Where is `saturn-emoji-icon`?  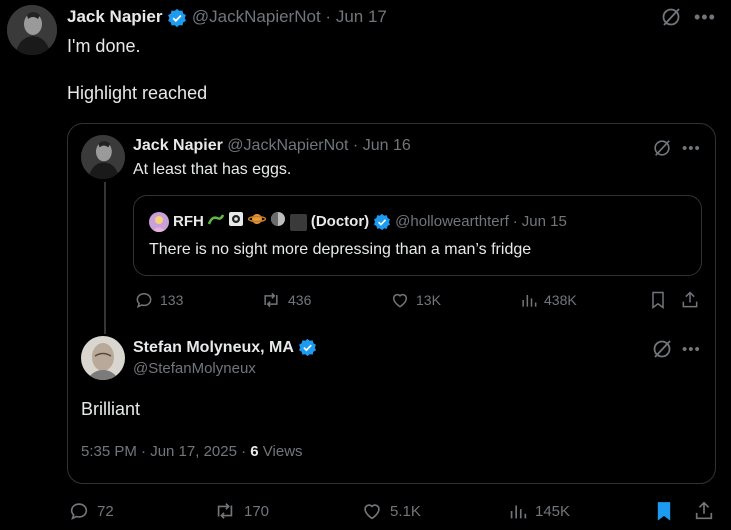
saturn-emoji-icon is located at coordinates (257, 222).